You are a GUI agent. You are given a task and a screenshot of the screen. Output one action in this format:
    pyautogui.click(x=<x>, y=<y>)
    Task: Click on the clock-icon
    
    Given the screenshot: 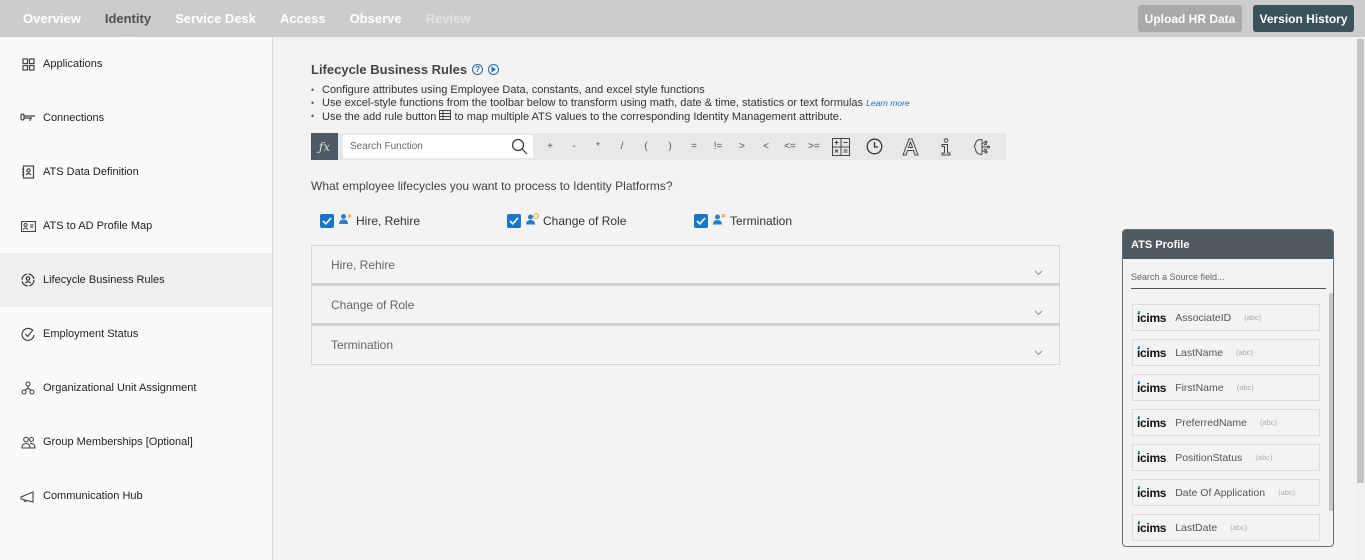 What is the action you would take?
    pyautogui.click(x=874, y=146)
    